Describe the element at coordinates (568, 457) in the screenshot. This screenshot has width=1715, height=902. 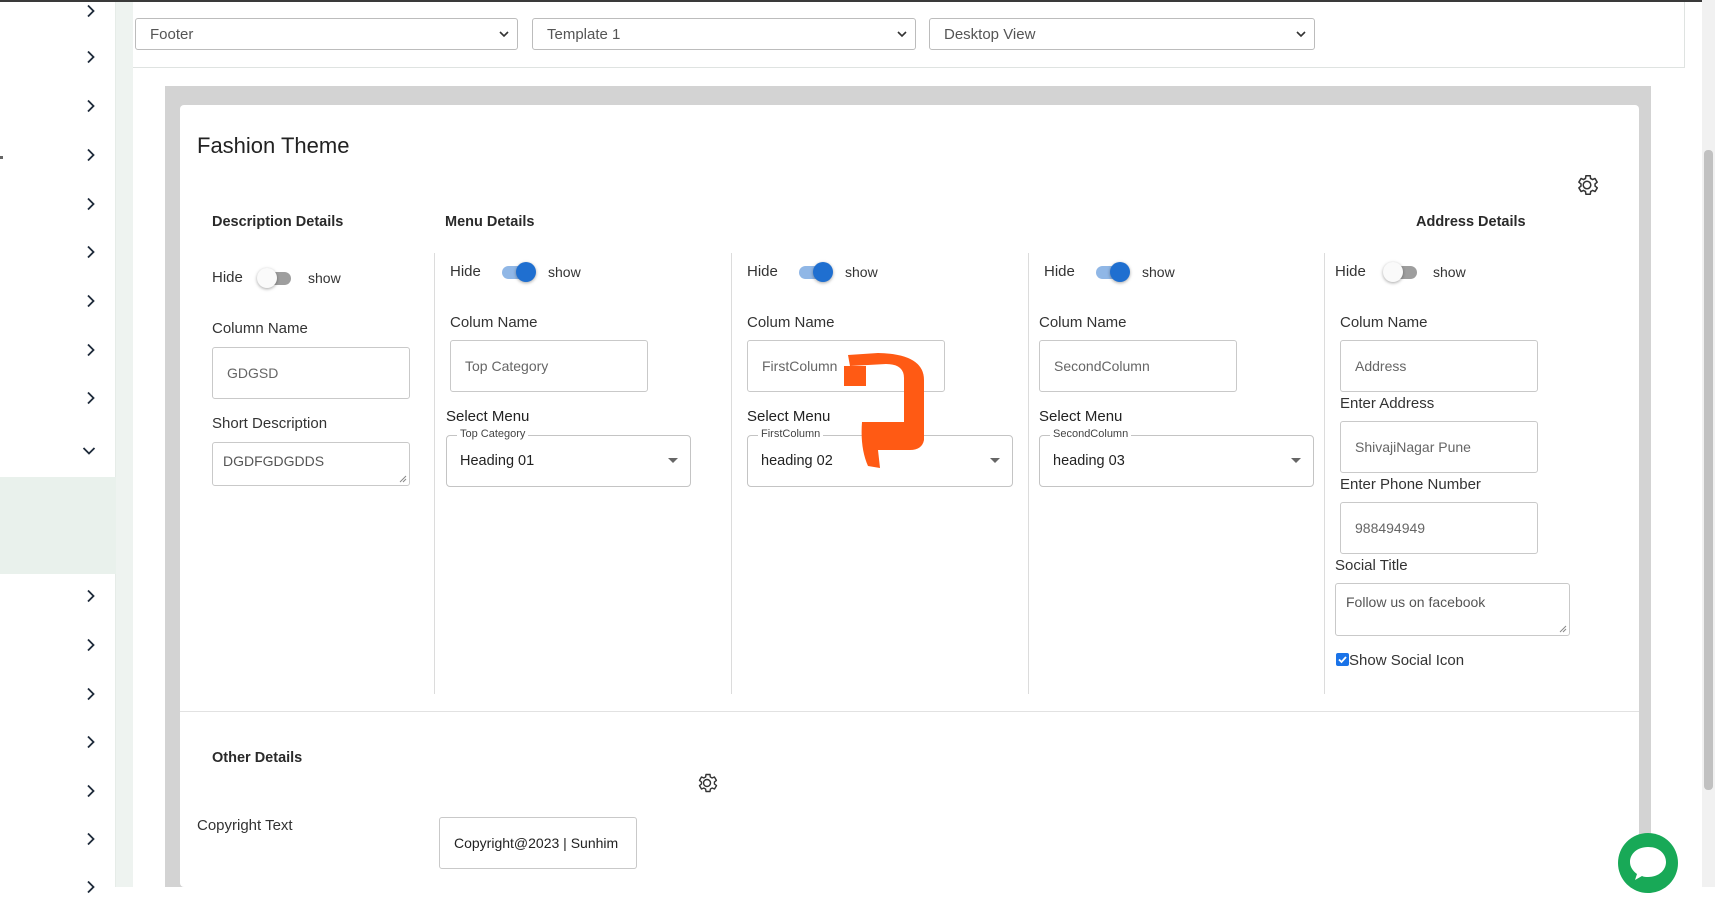
I see `menu-col1-select: Top Category Heading 01` at that location.